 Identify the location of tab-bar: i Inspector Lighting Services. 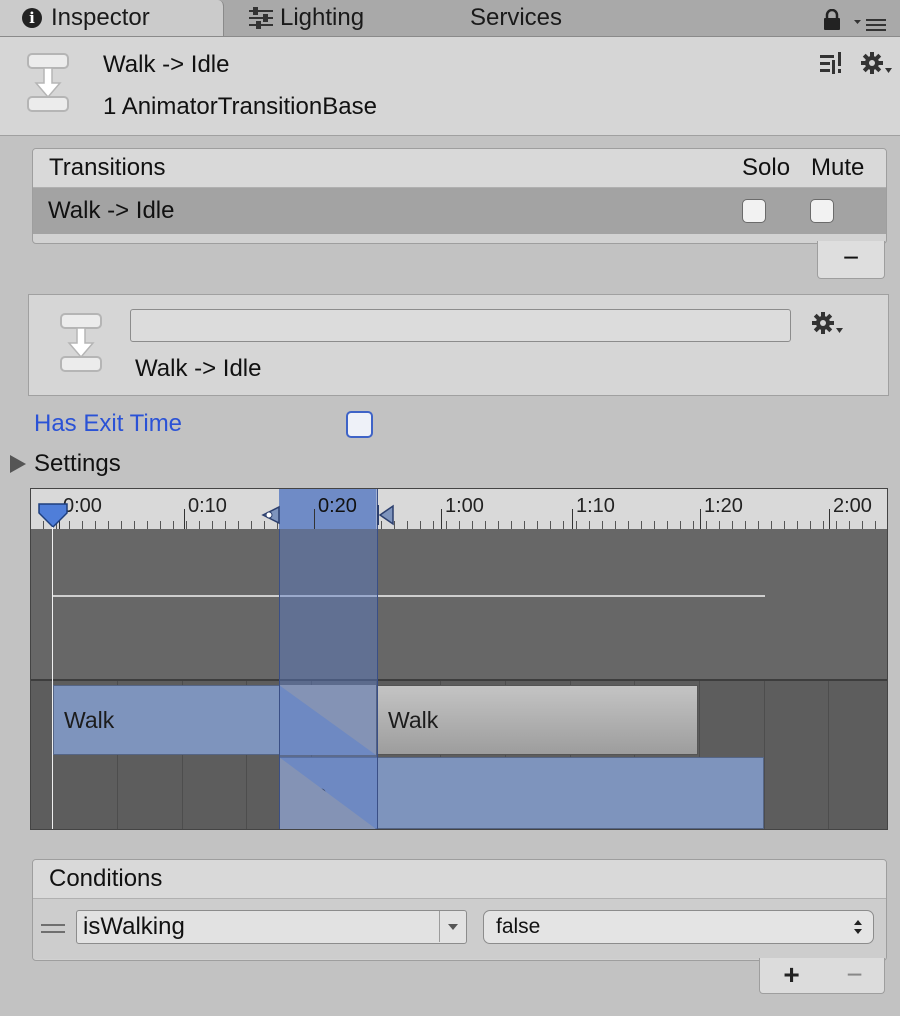
(450, 18).